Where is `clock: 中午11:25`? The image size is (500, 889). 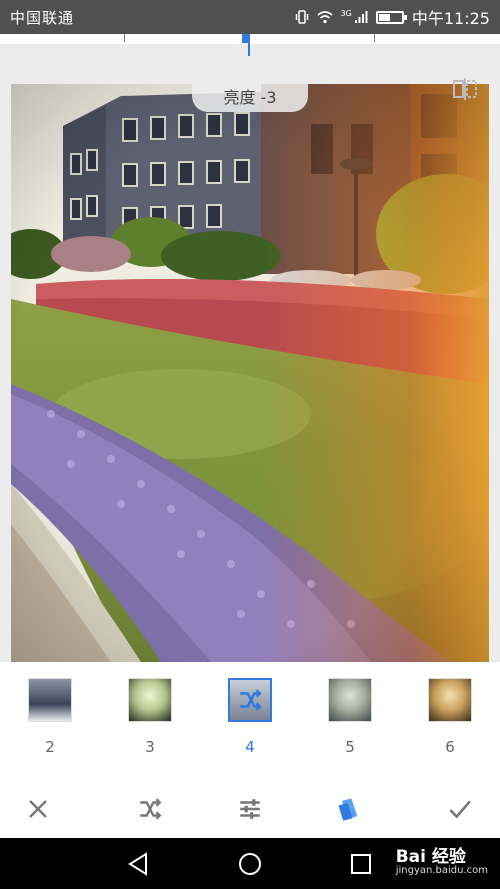 clock: 中午11:25 is located at coordinates (450, 18).